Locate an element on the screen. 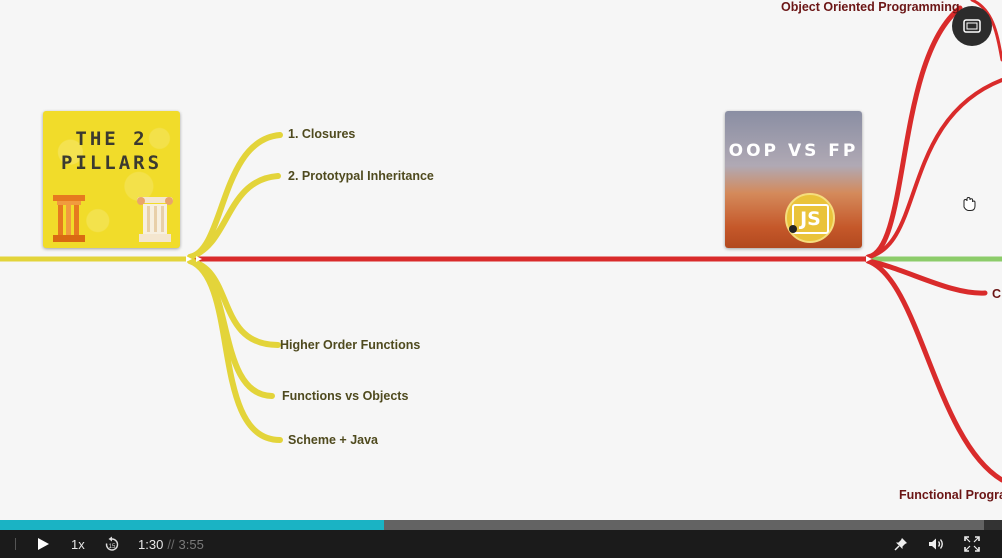  play-button is located at coordinates (43, 544).